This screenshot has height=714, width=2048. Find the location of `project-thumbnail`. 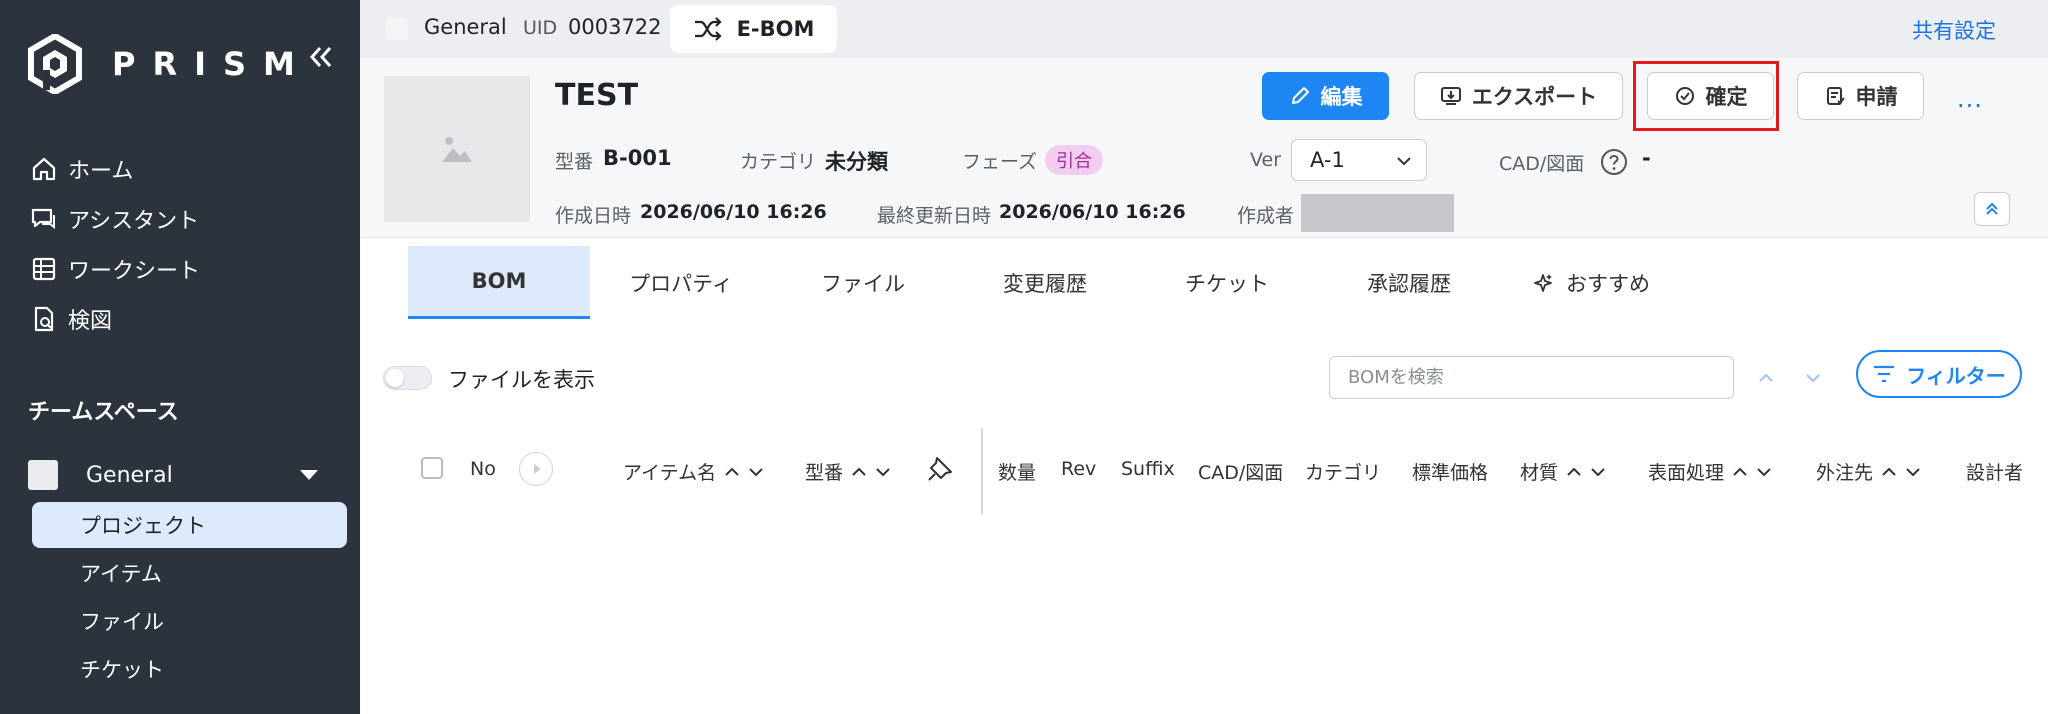

project-thumbnail is located at coordinates (457, 149).